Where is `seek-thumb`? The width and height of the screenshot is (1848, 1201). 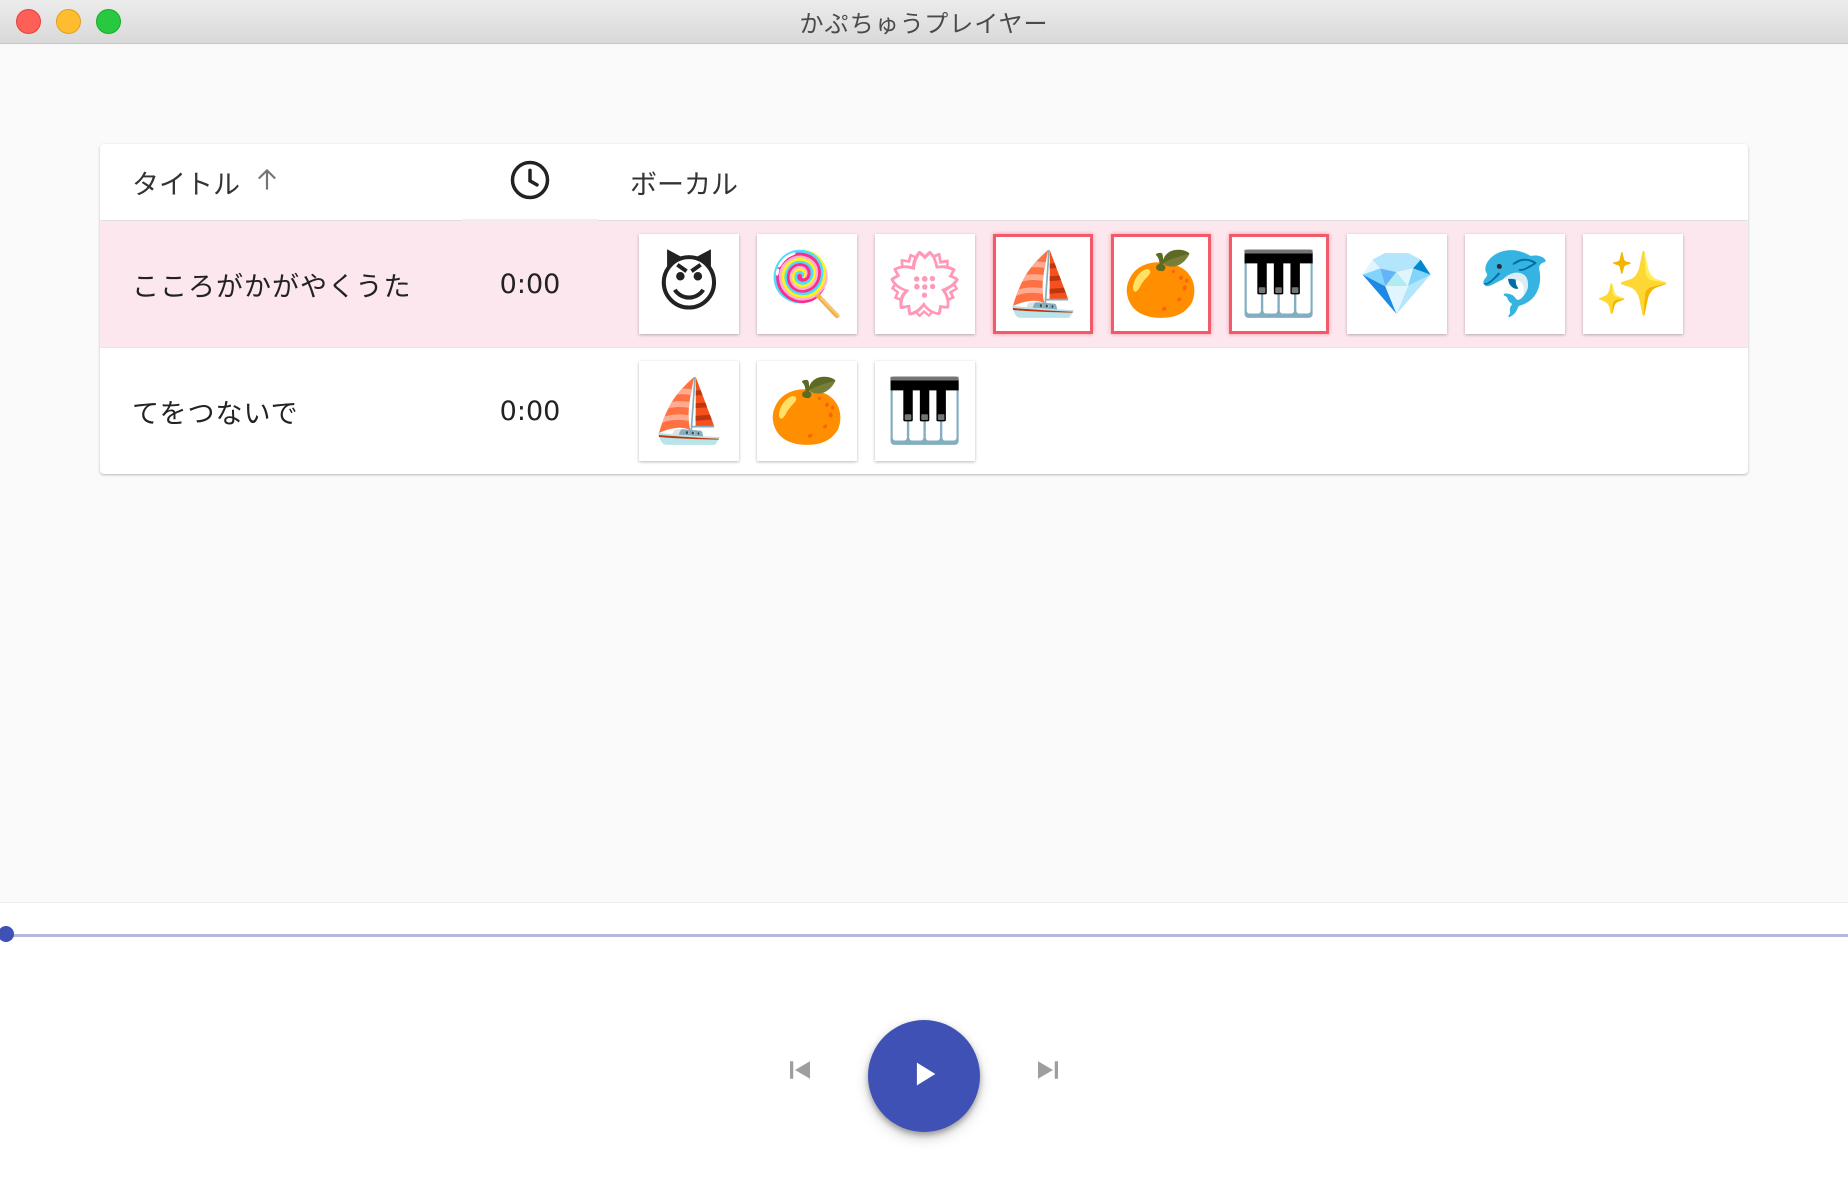 seek-thumb is located at coordinates (7, 934).